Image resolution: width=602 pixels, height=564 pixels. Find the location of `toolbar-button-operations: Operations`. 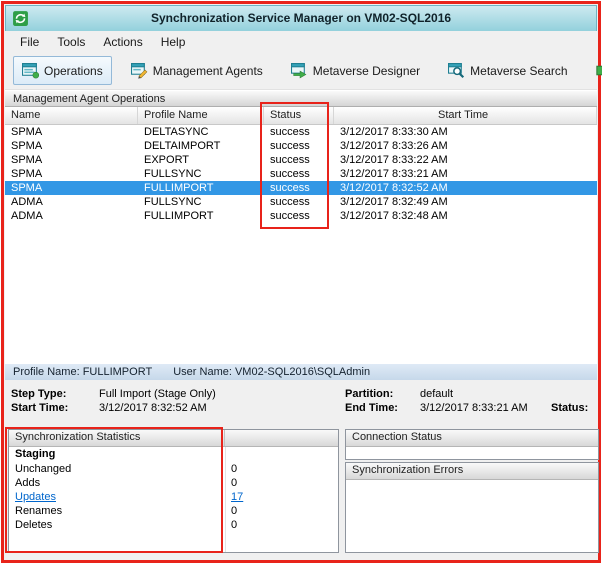

toolbar-button-operations: Operations is located at coordinates (62, 70).